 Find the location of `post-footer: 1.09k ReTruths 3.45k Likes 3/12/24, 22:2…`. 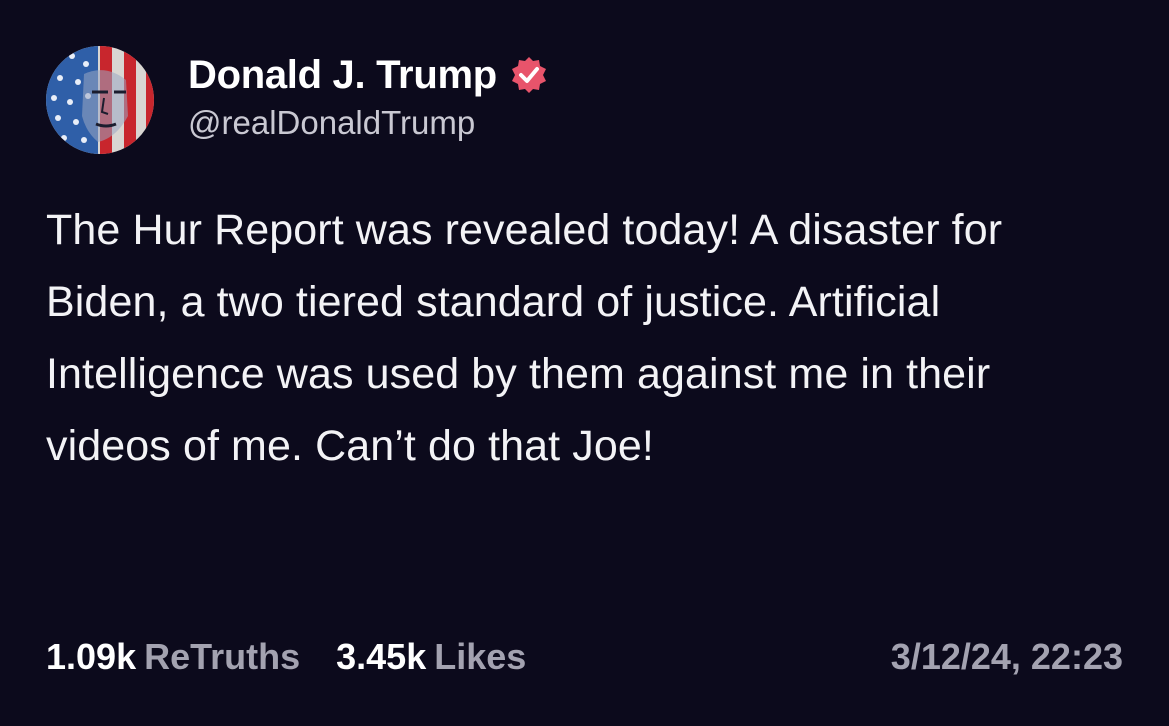

post-footer: 1.09k ReTruths 3.45k Likes 3/12/24, 22:2… is located at coordinates (584, 657).